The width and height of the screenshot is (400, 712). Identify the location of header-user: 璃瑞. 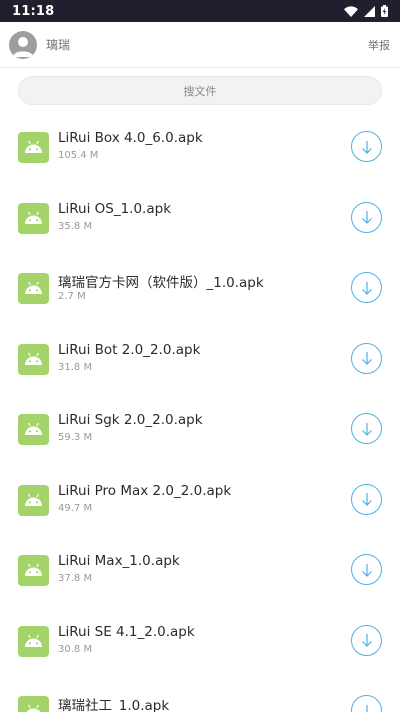
(40, 44).